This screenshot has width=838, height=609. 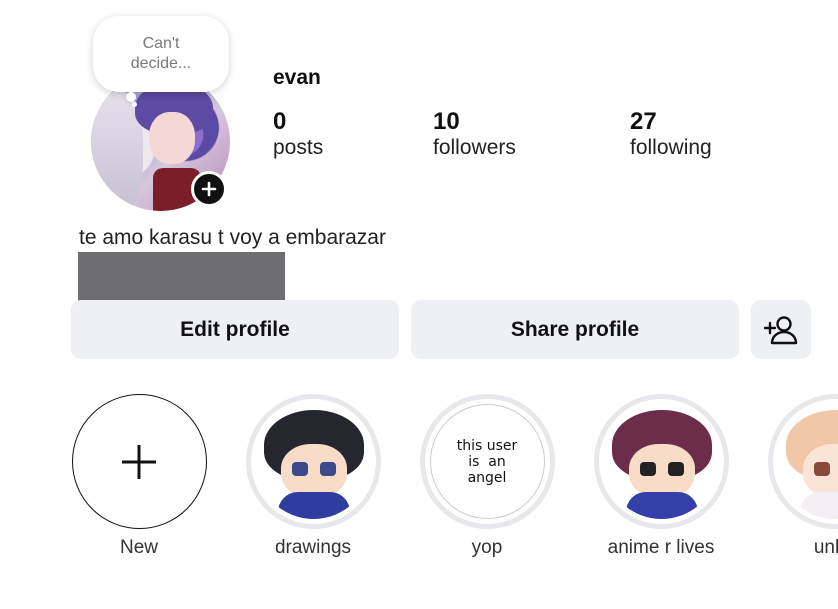 What do you see at coordinates (172, 138) in the screenshot?
I see `avatar-art-face` at bounding box center [172, 138].